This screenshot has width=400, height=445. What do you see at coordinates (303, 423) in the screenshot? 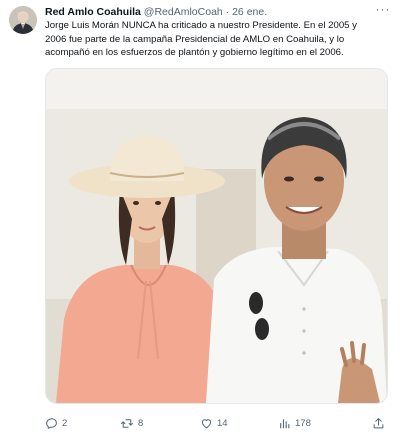
I see `views-count: 178` at bounding box center [303, 423].